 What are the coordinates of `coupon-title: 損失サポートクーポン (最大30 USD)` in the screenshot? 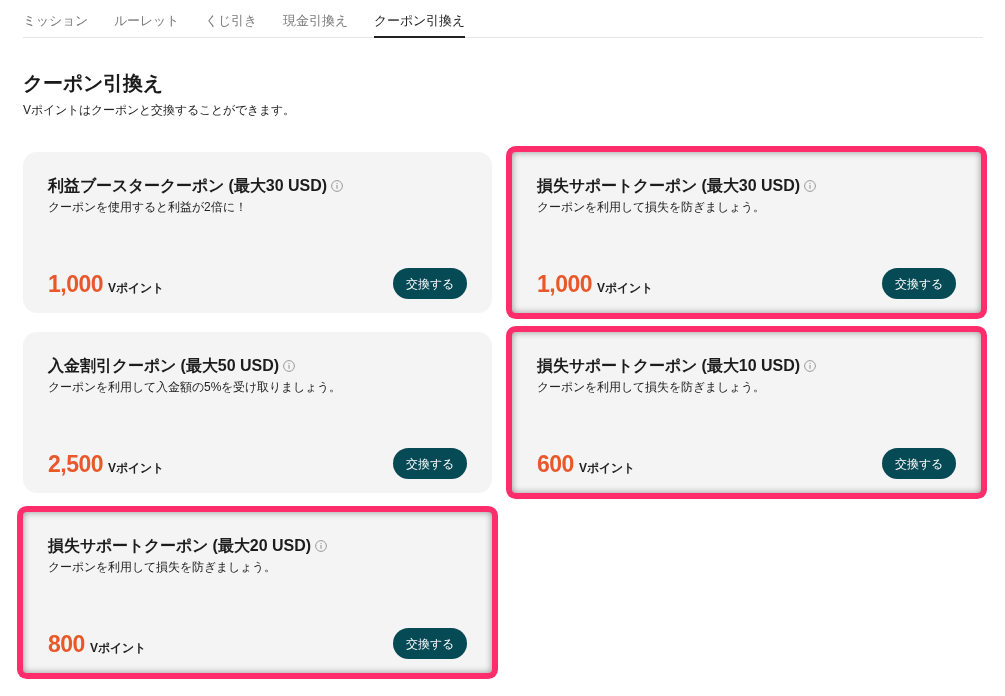 It's located at (669, 186).